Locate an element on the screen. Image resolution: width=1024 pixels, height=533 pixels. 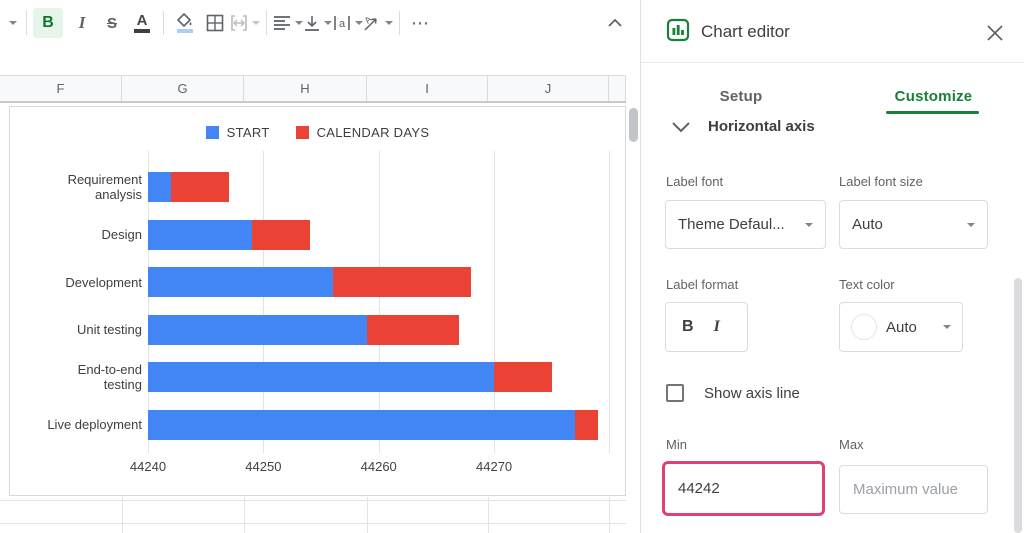
wrap-dropdown-caret-icon is located at coordinates (359, 23).